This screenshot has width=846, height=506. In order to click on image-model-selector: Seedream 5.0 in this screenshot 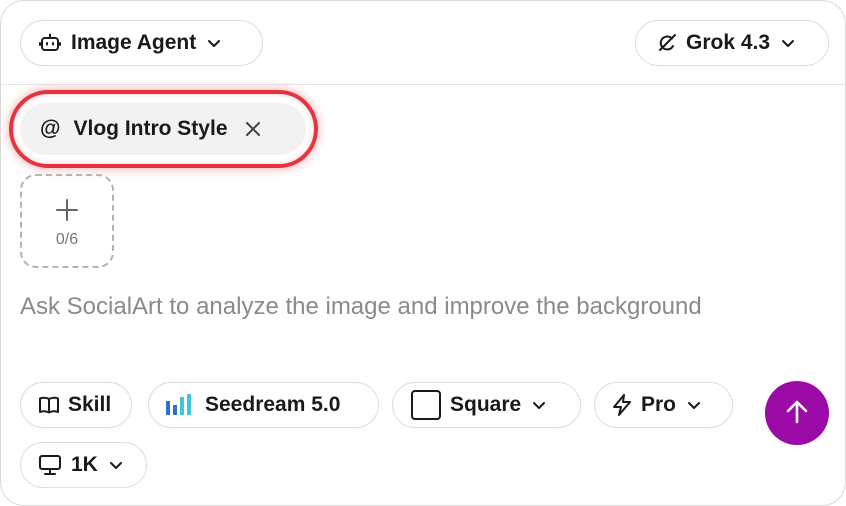, I will do `click(263, 405)`.